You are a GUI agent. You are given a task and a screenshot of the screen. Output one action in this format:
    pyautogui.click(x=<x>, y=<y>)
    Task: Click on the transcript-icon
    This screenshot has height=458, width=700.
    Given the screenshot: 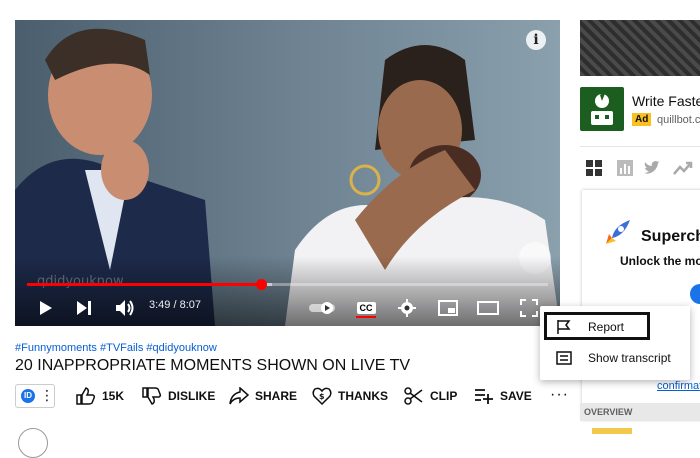 What is the action you would take?
    pyautogui.click(x=564, y=358)
    